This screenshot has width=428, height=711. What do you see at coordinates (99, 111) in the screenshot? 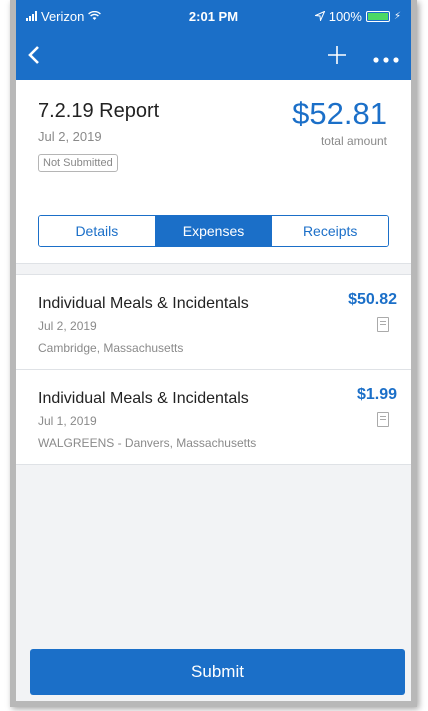
I see `report-title: 7.2.19 Report` at bounding box center [99, 111].